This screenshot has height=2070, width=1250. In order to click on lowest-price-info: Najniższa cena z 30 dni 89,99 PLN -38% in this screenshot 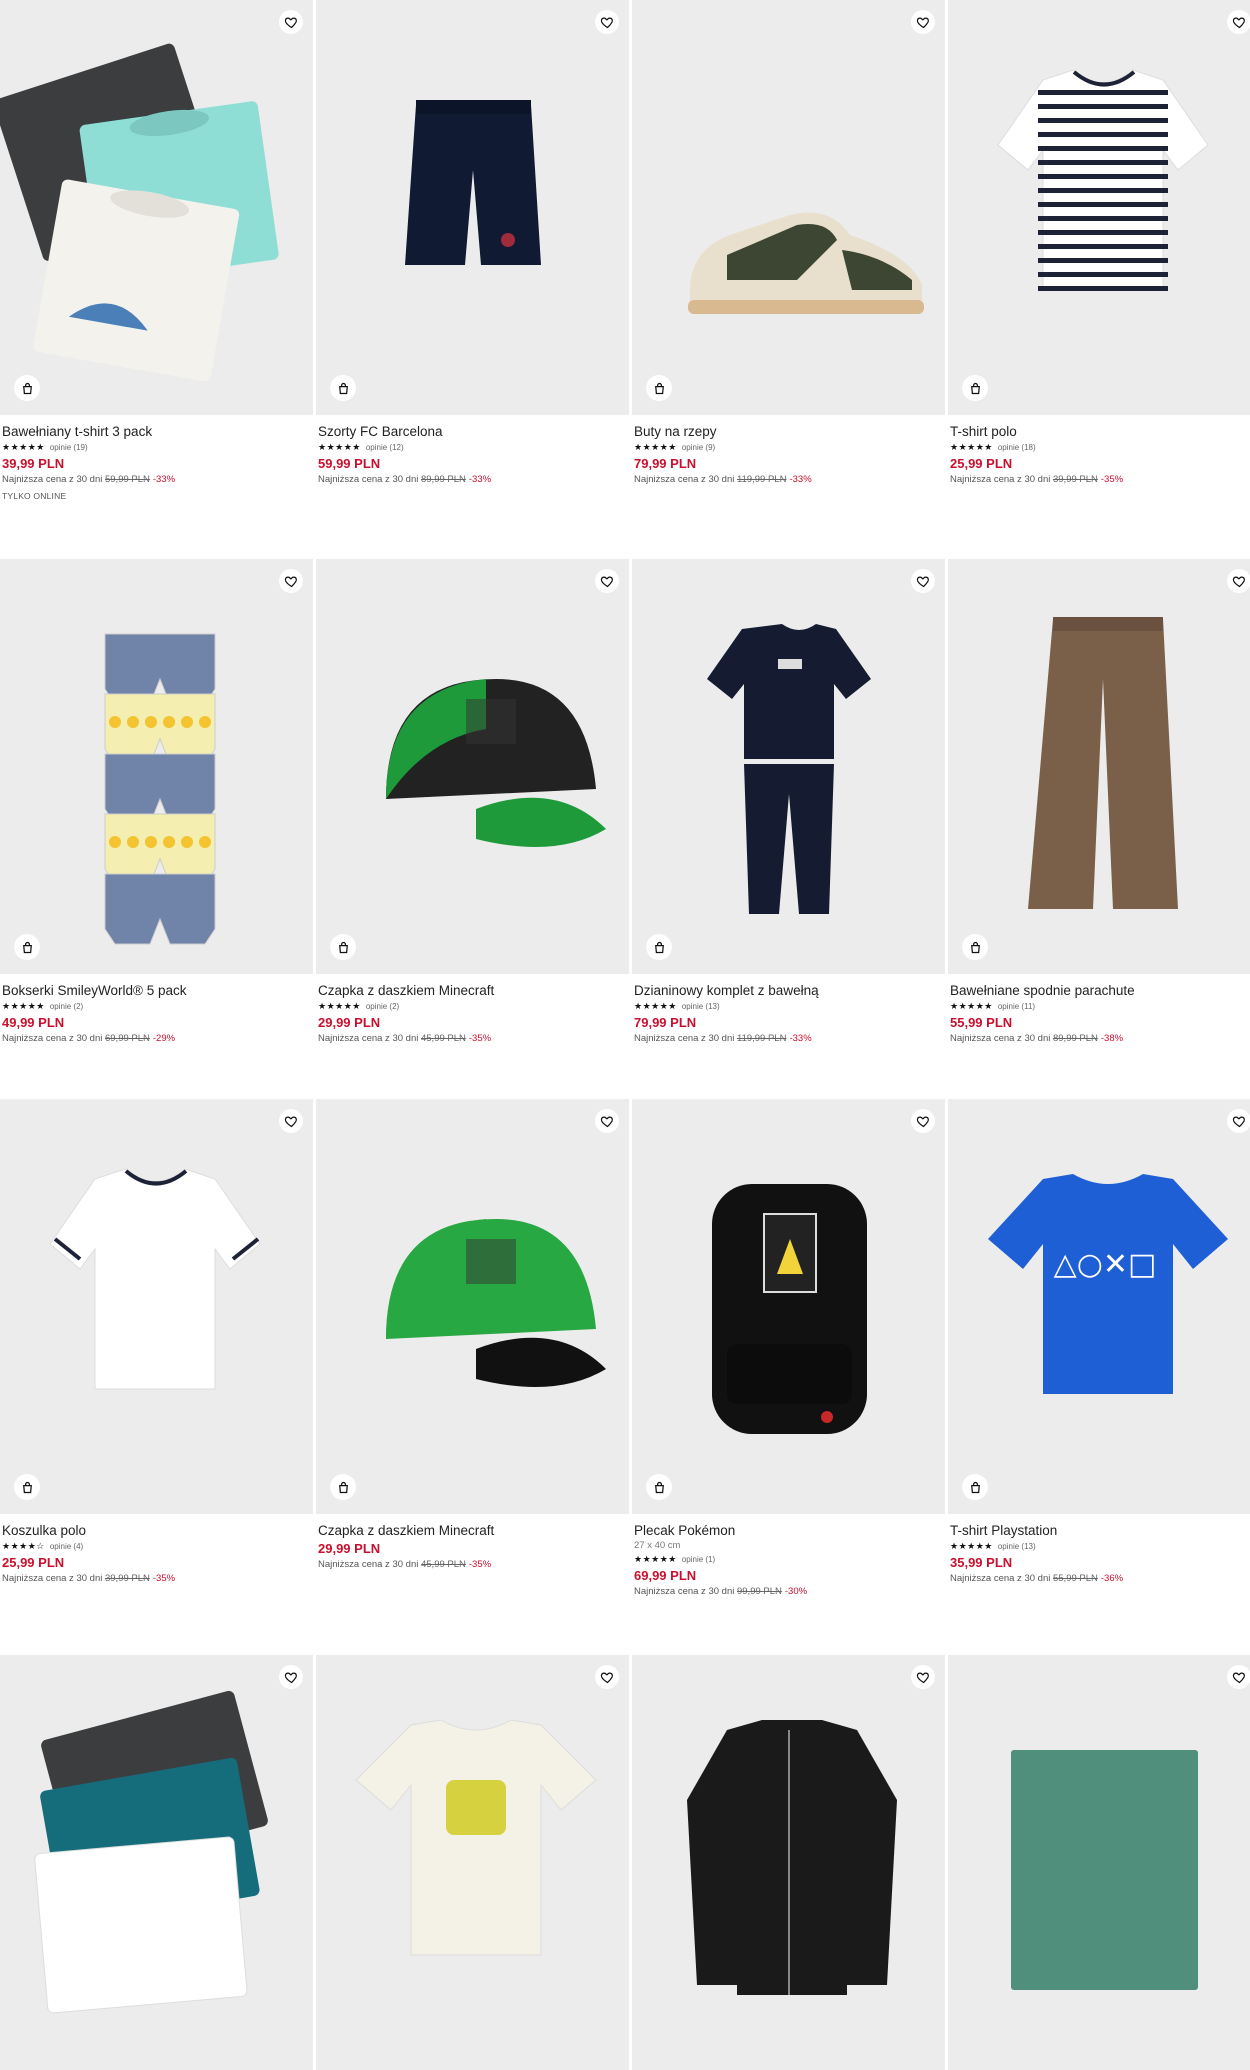, I will do `click(1100, 1038)`.